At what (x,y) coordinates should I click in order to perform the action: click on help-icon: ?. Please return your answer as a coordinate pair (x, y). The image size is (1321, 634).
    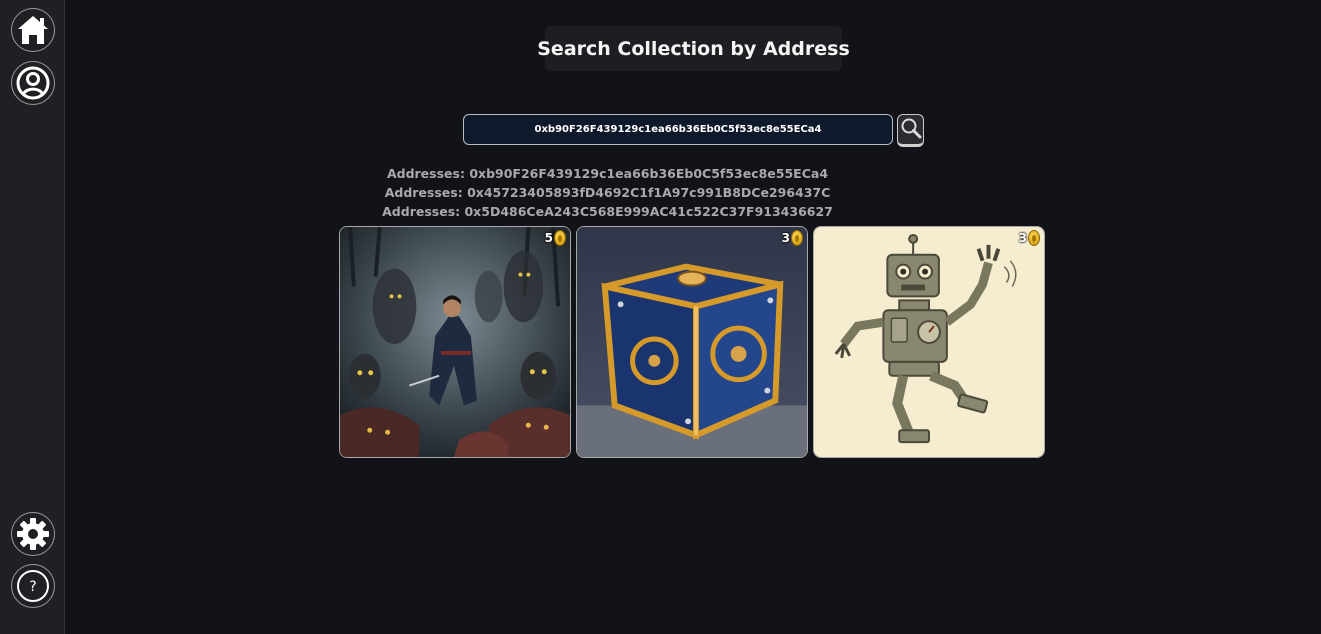
    Looking at the image, I should click on (33, 586).